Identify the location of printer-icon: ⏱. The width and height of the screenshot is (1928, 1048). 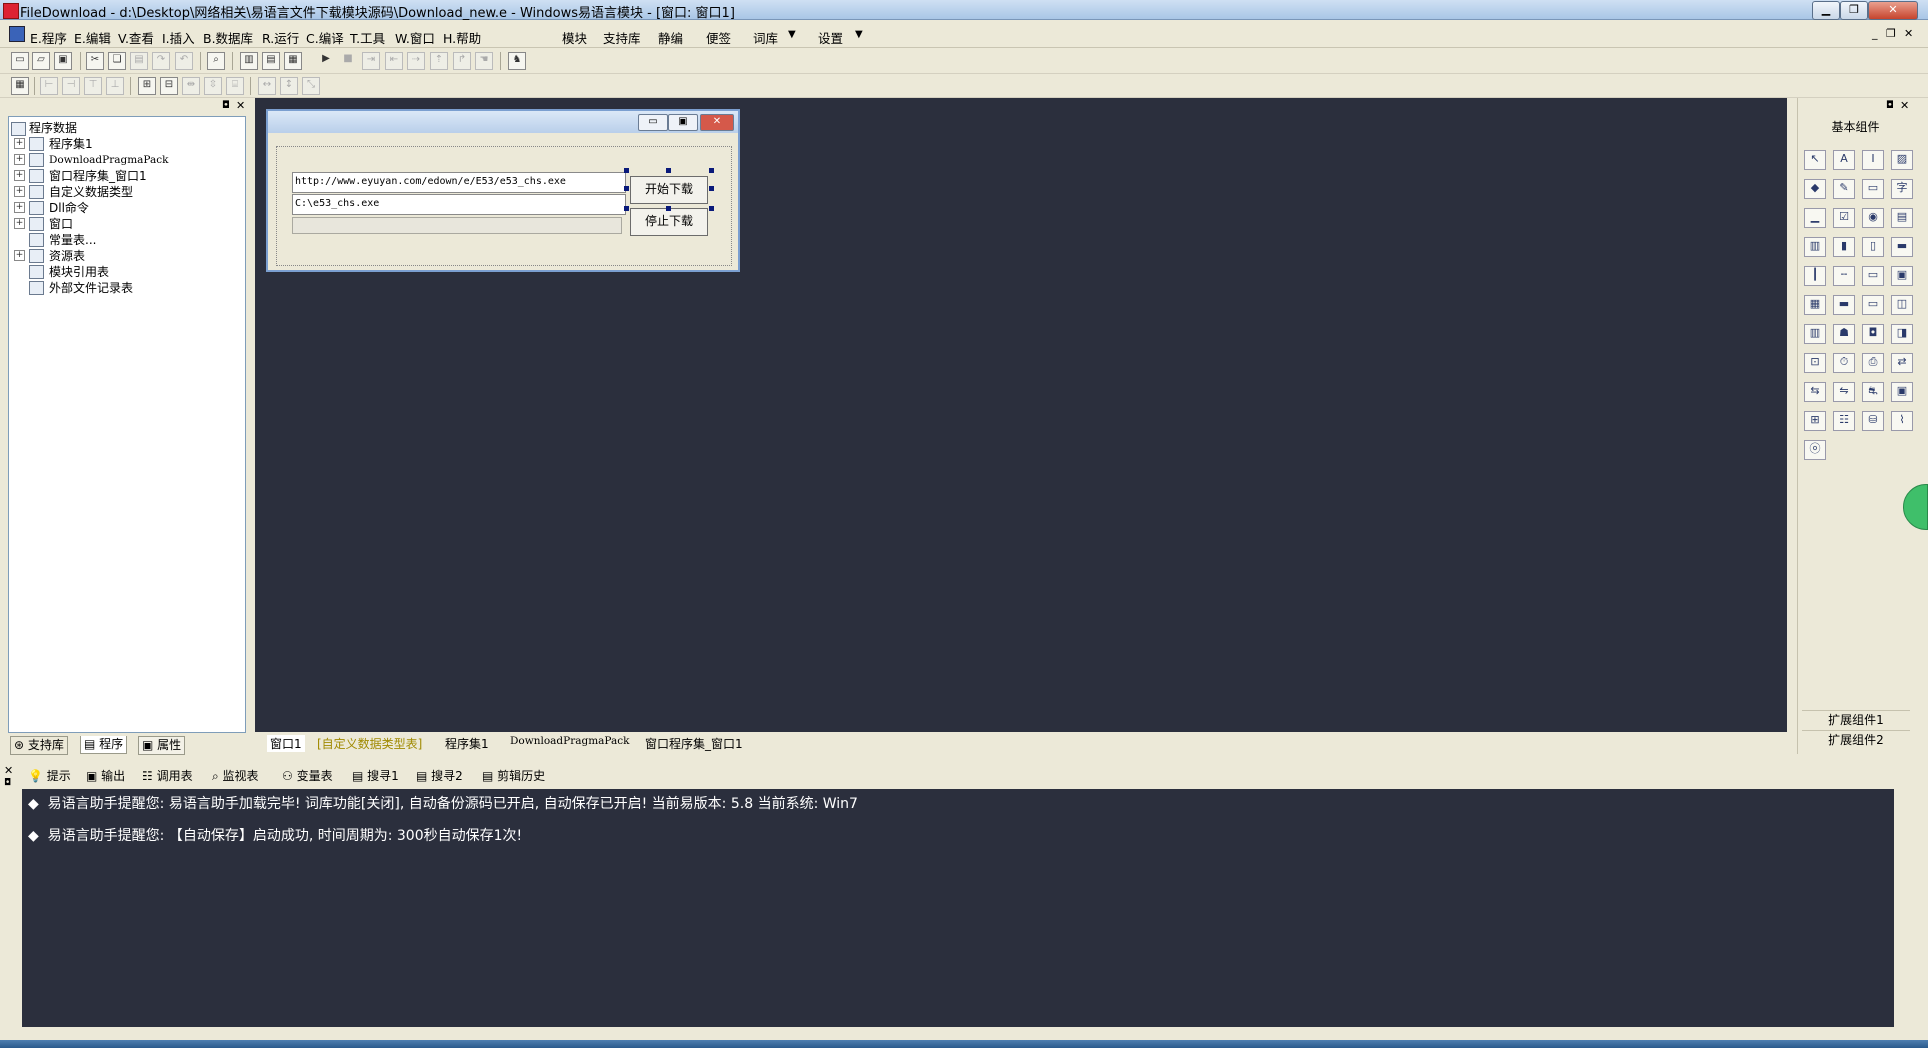
(1844, 363).